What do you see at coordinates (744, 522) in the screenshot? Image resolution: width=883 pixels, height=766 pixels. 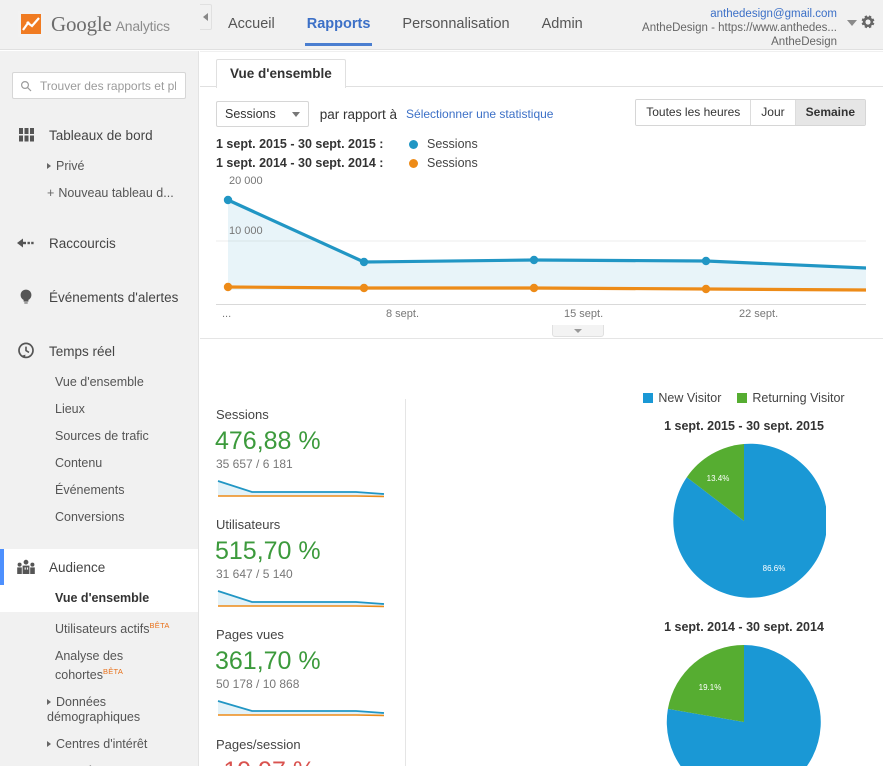 I see `pie-chart-2015: 86.6% 13.4%` at bounding box center [744, 522].